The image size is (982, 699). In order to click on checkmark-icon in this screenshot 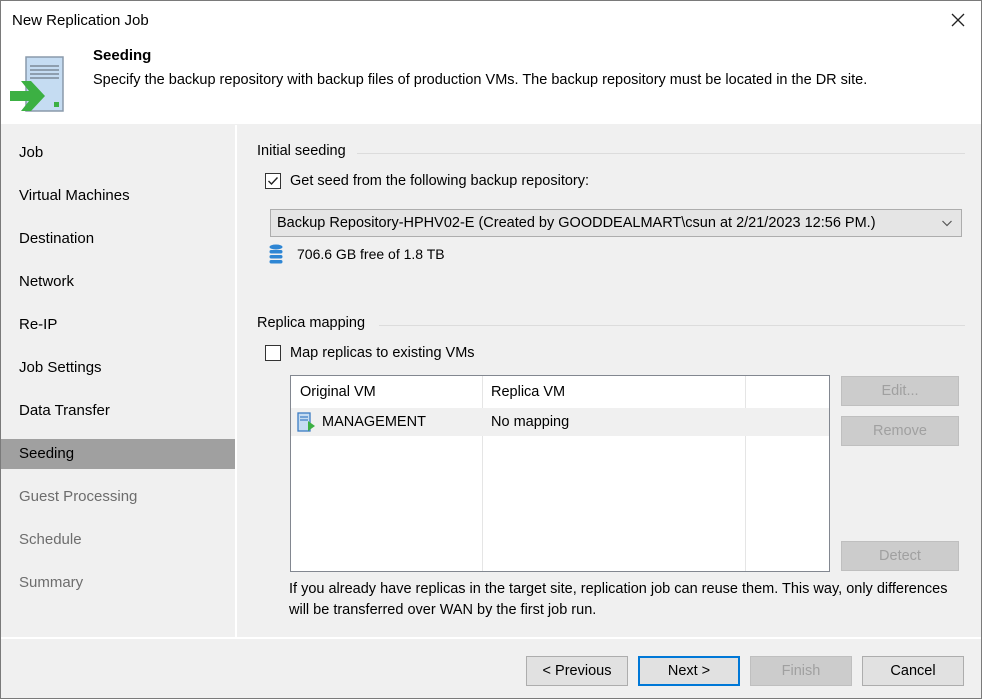, I will do `click(273, 181)`.